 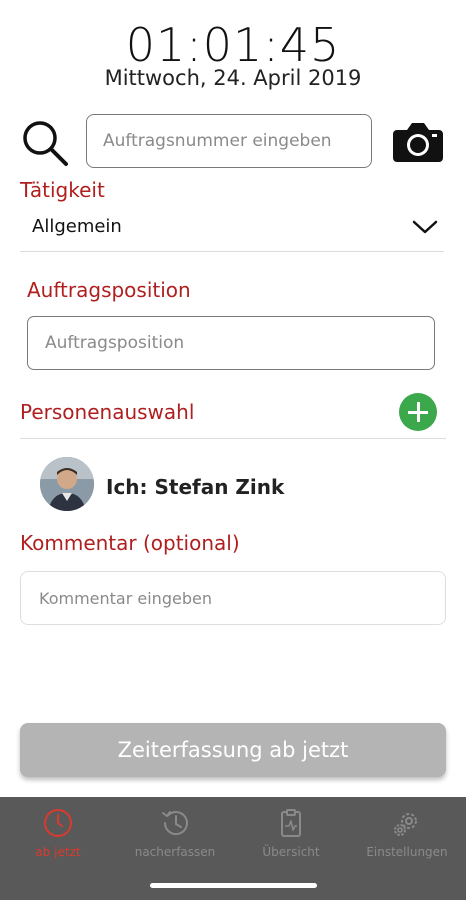 I want to click on divider, so click(x=233, y=438).